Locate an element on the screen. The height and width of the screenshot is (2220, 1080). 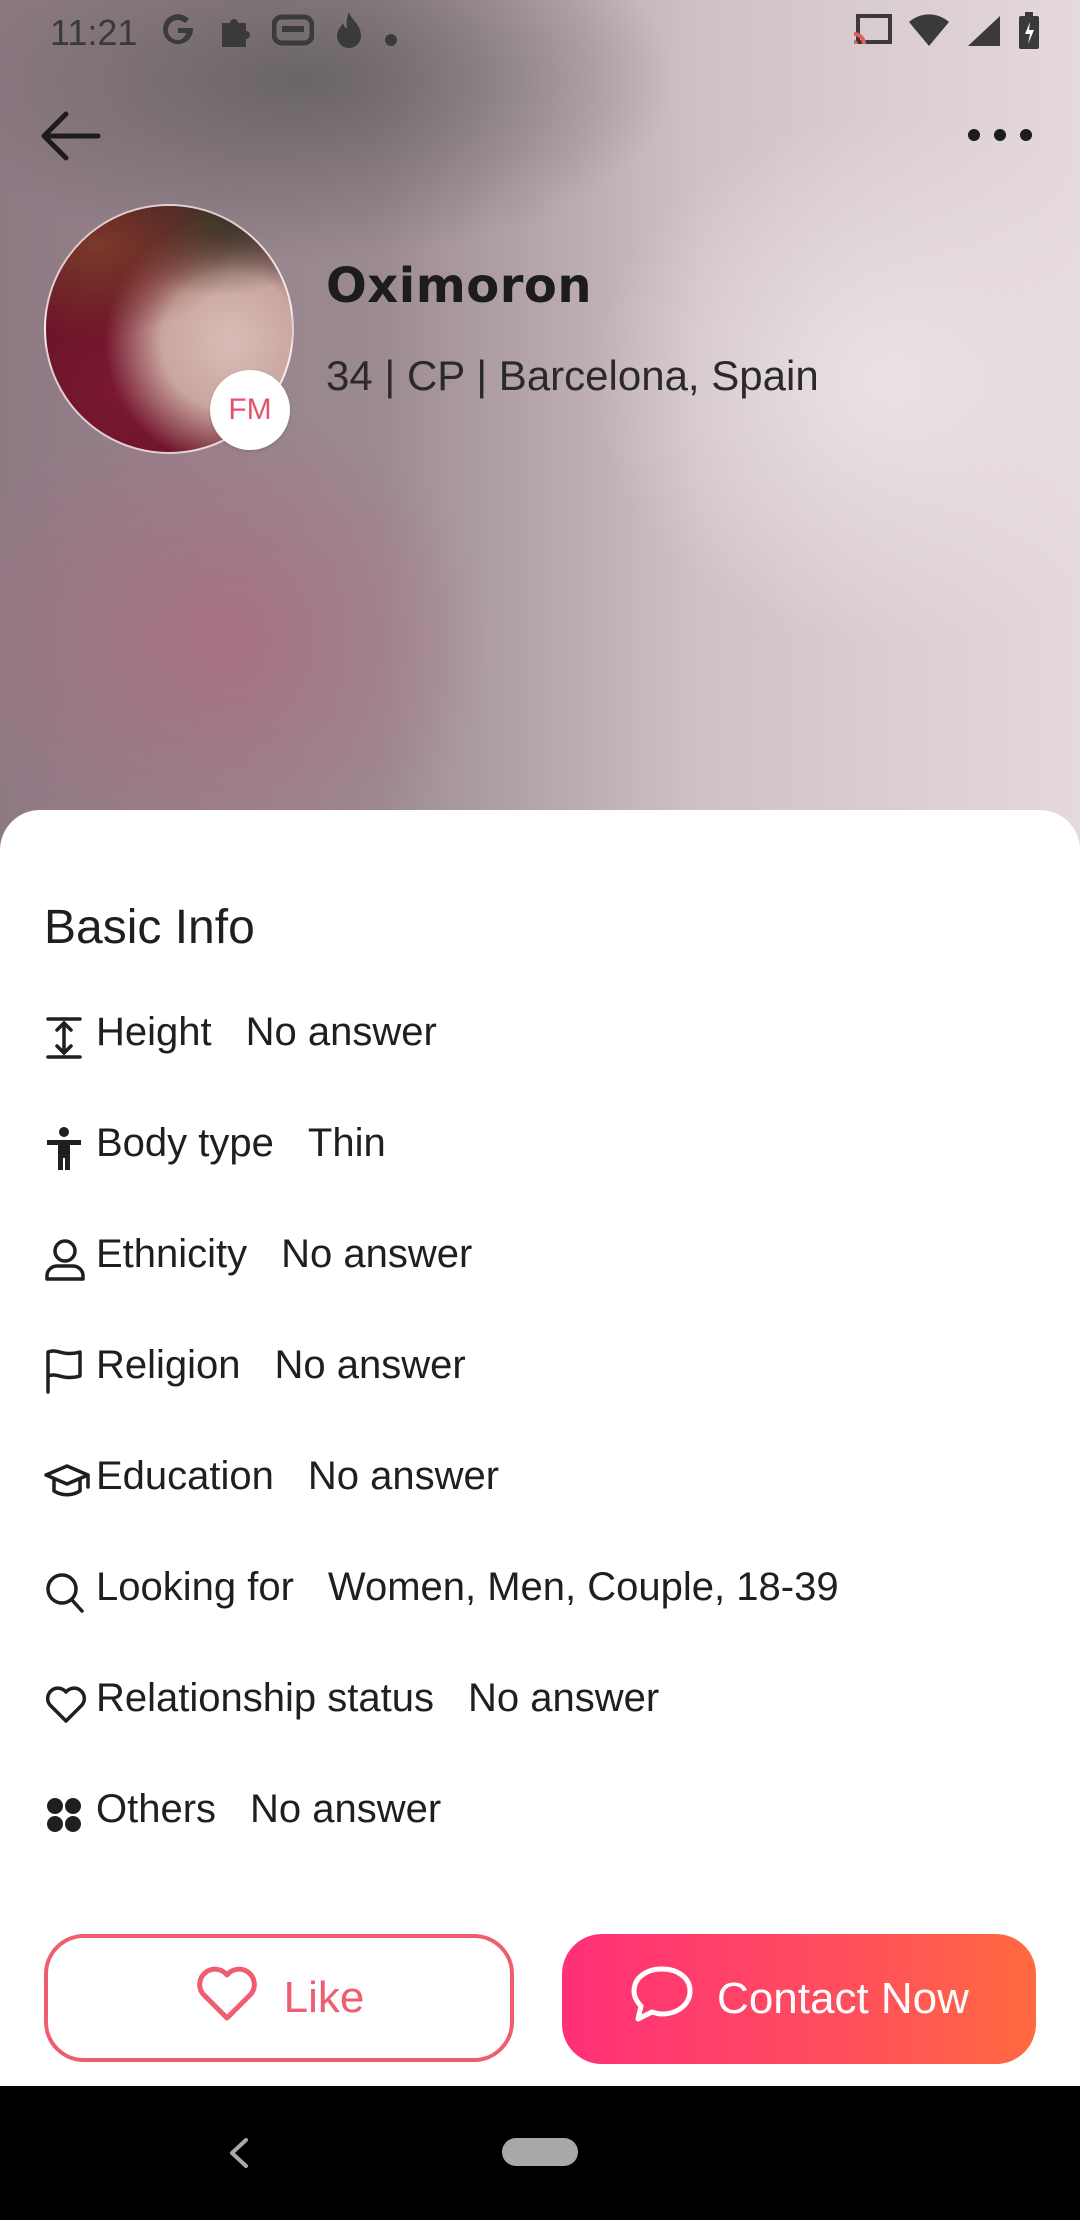
nav-home-pill is located at coordinates (540, 2152).